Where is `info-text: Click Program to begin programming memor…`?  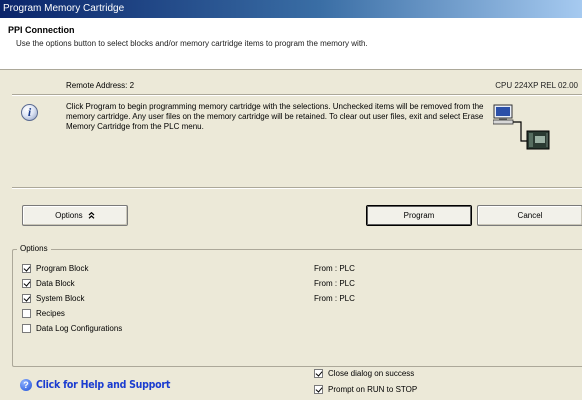
info-text: Click Program to begin programming memor… is located at coordinates (275, 116).